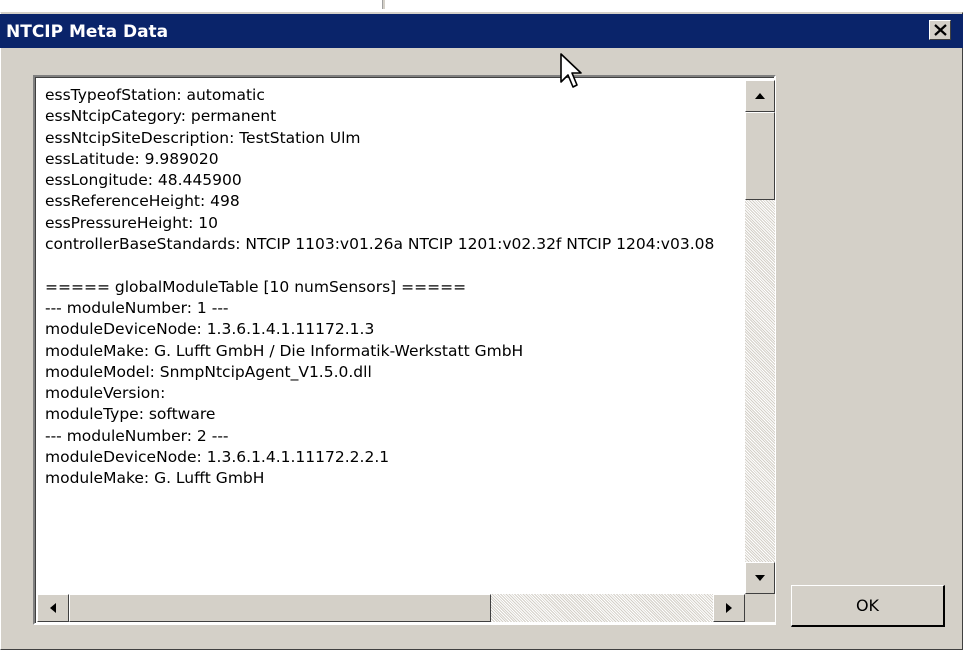 The height and width of the screenshot is (650, 963). I want to click on arrow-up-icon, so click(760, 96).